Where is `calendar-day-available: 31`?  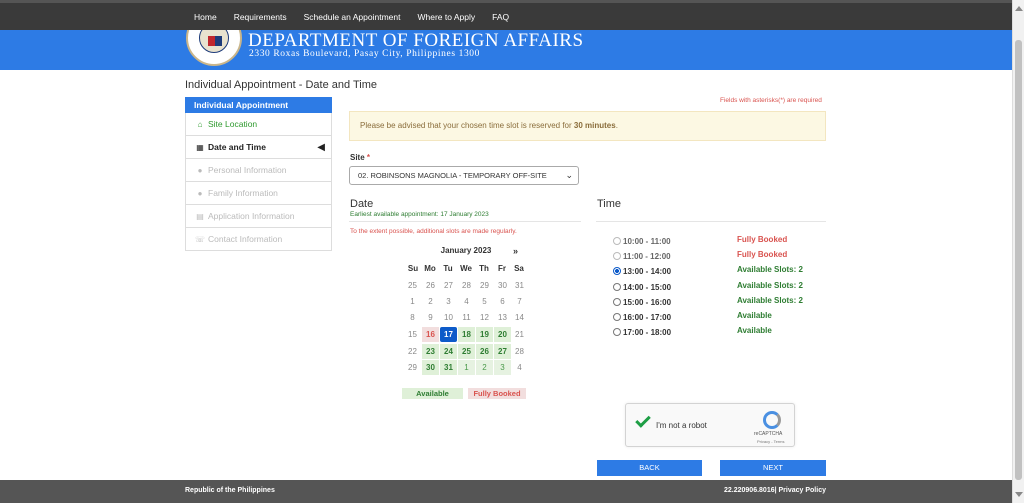 calendar-day-available: 31 is located at coordinates (448, 367).